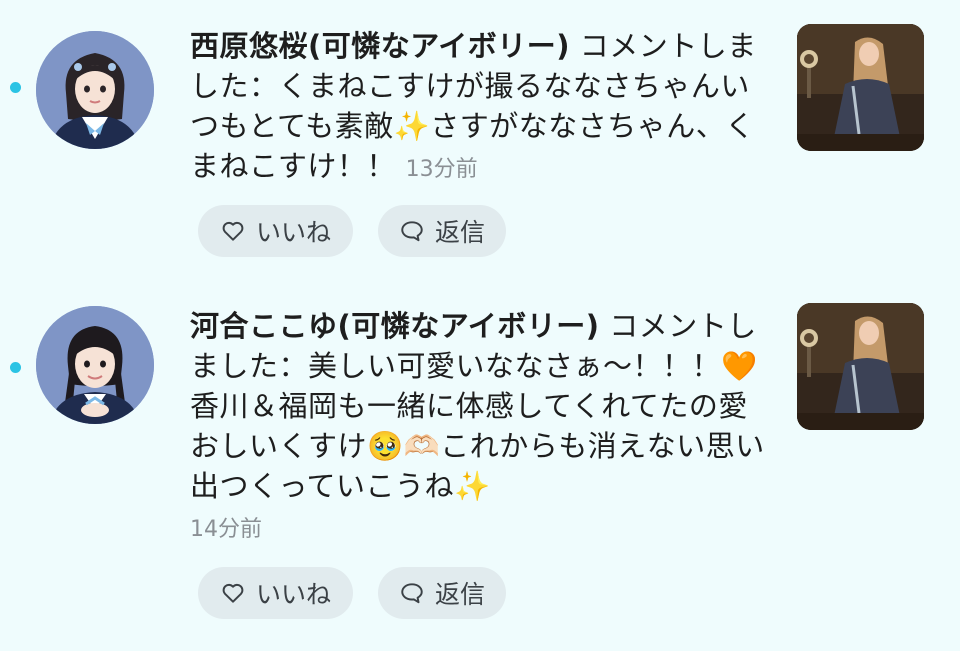  What do you see at coordinates (441, 169) in the screenshot?
I see `timestamp: 13分前` at bounding box center [441, 169].